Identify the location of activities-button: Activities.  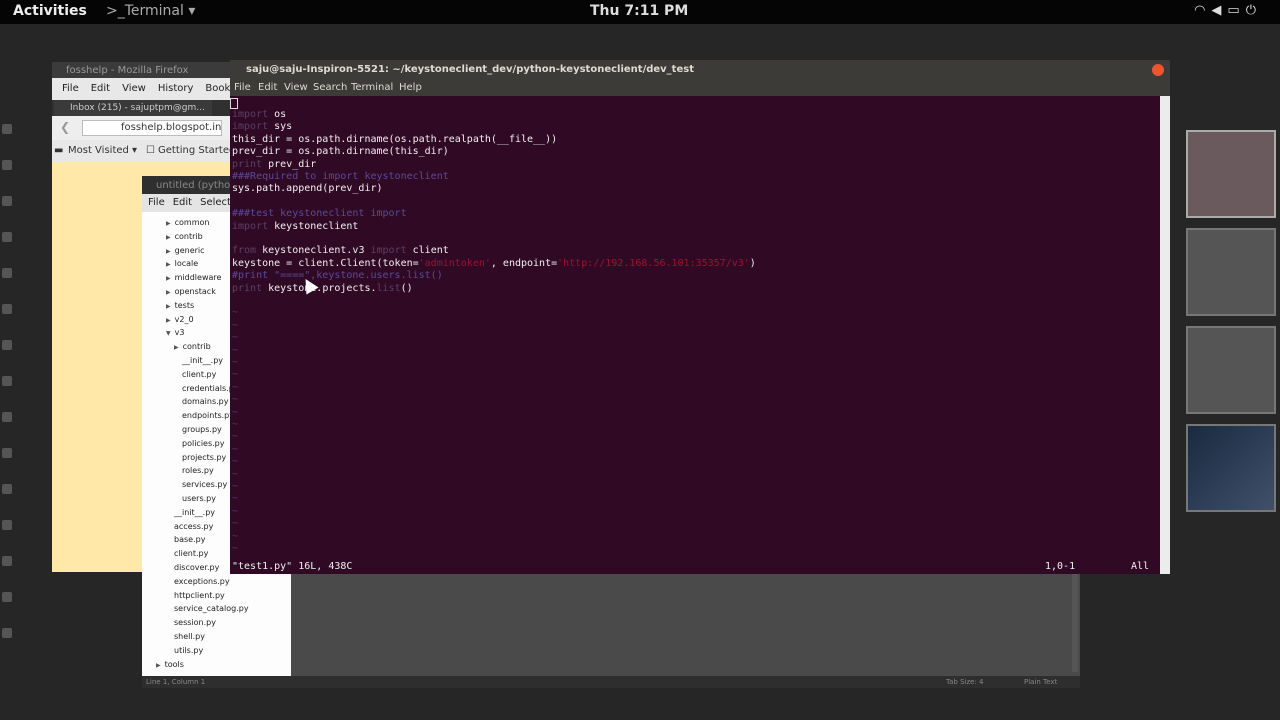
(50, 11).